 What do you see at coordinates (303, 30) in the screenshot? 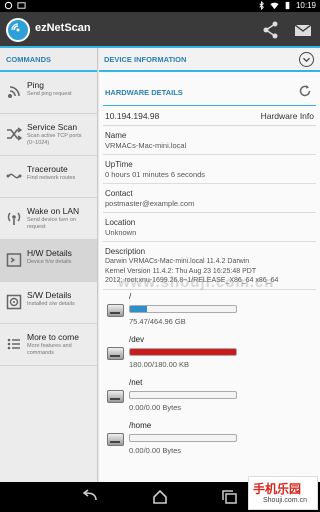
I see `mail-icon` at bounding box center [303, 30].